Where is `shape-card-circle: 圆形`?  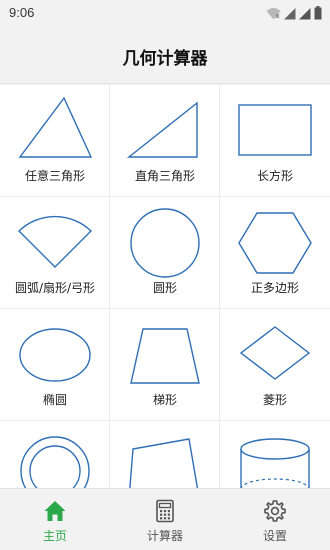
shape-card-circle: 圆形 is located at coordinates (165, 253).